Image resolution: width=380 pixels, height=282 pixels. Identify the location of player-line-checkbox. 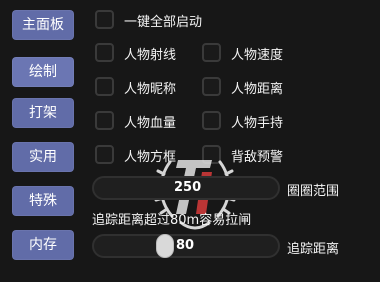
(104, 52).